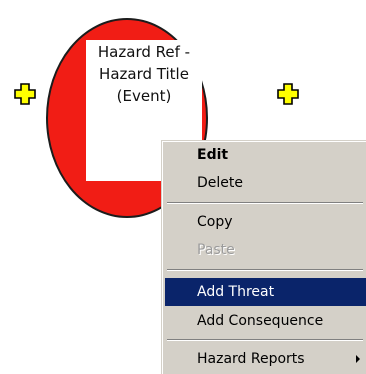 This screenshot has width=366, height=374. What do you see at coordinates (265, 222) in the screenshot?
I see `menu-item-copy: Copy` at bounding box center [265, 222].